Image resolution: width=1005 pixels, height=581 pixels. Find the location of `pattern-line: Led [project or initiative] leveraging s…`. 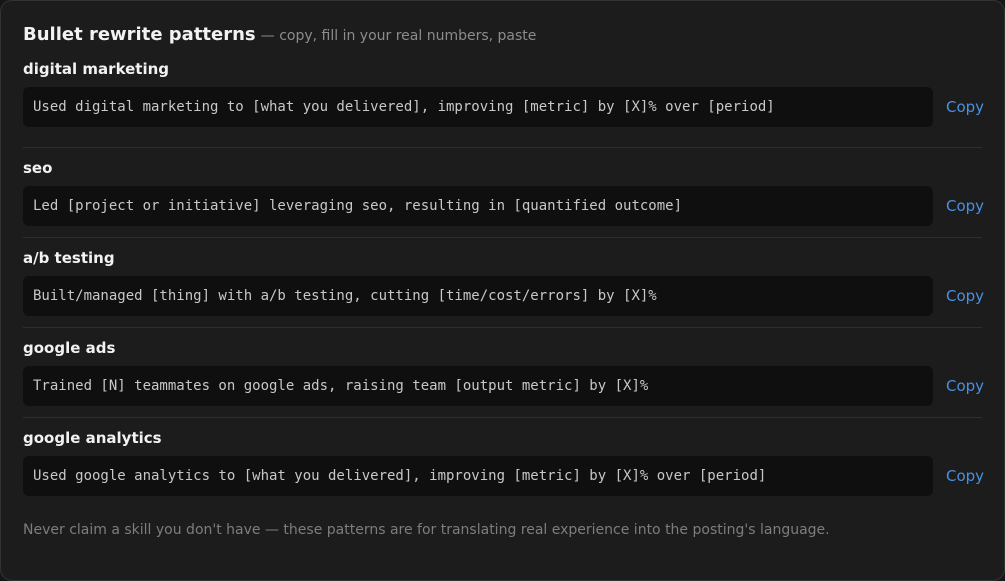

pattern-line: Led [project or initiative] leveraging s… is located at coordinates (503, 206).